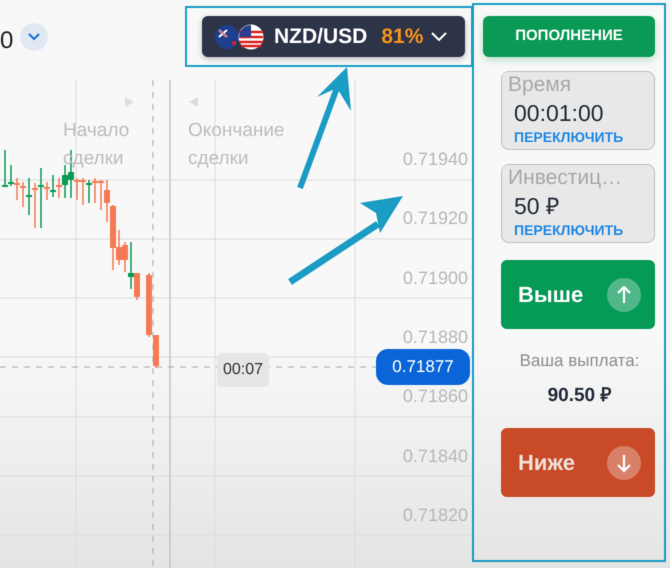 The height and width of the screenshot is (568, 670). What do you see at coordinates (569, 36) in the screenshot?
I see `deposit-button: ПОПОЛНЕНИЕ` at bounding box center [569, 36].